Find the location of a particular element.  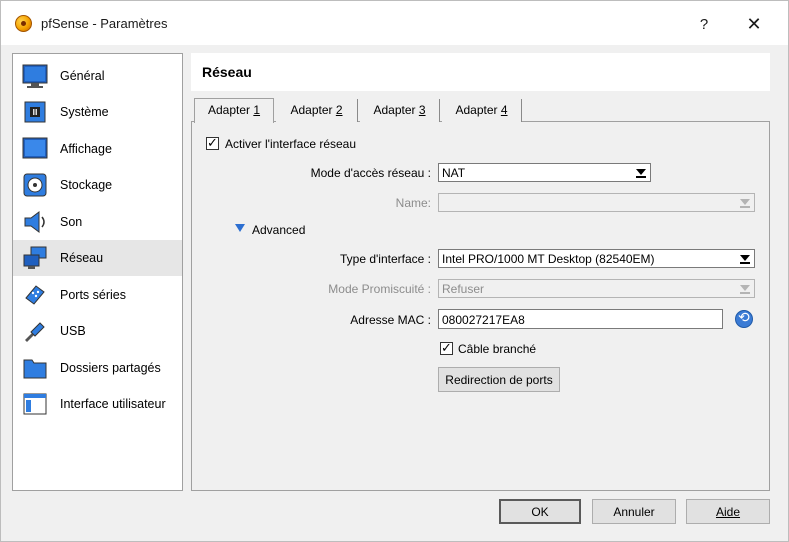

help-icon: ? is located at coordinates (704, 24).